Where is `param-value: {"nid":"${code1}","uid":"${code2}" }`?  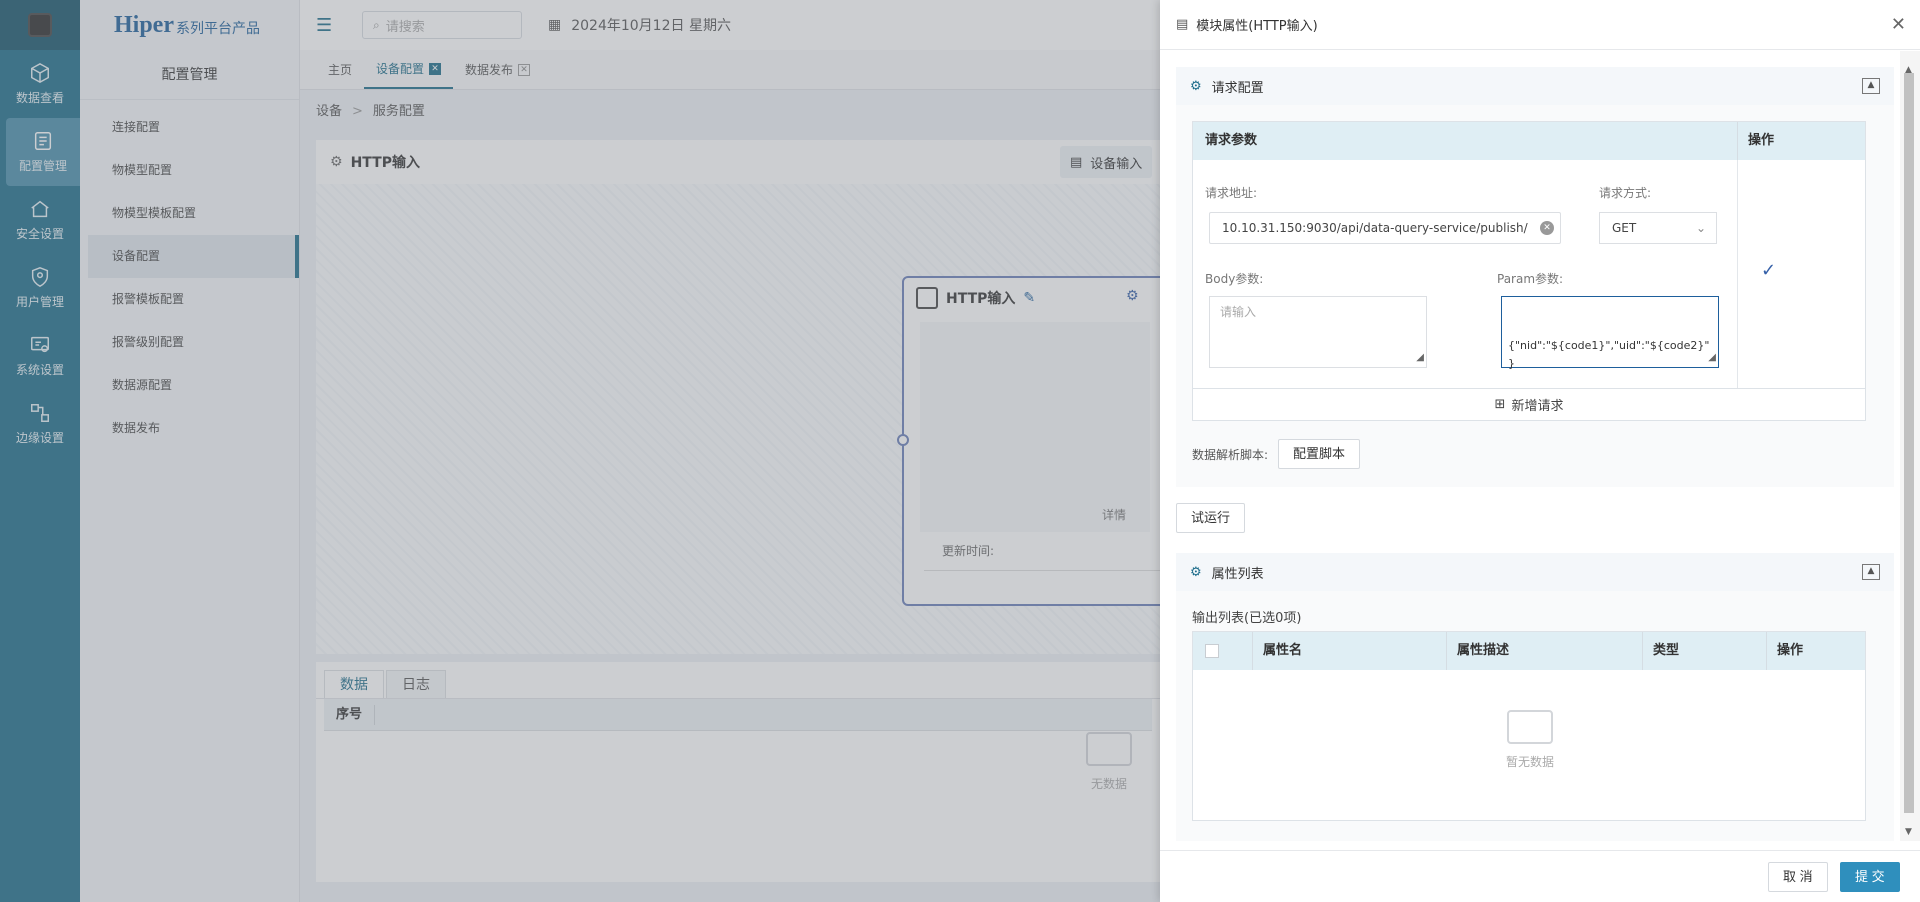
param-value: {"nid":"${code1}","uid":"${code2}" } is located at coordinates (1609, 354).